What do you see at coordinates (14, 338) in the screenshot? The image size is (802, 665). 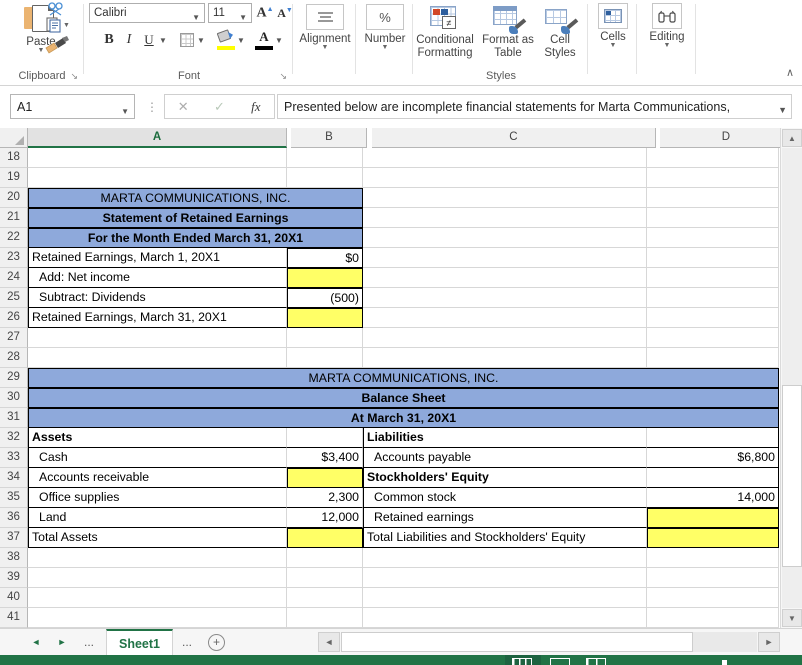 I see `row-header: 27` at bounding box center [14, 338].